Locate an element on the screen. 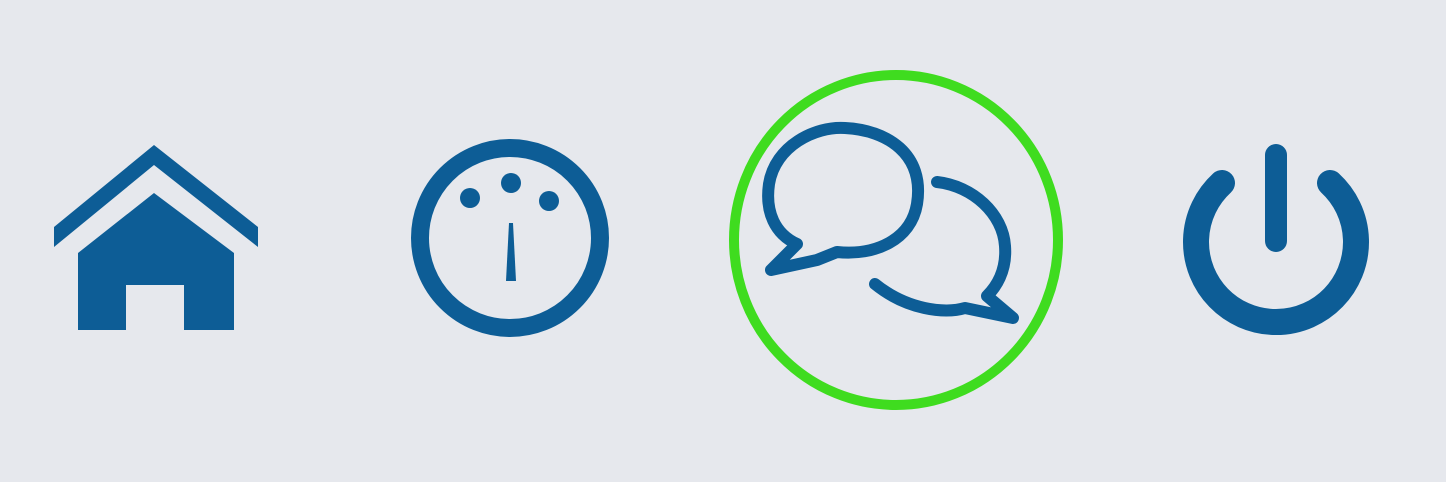 The height and width of the screenshot is (482, 1446). power-button is located at coordinates (1275, 238).